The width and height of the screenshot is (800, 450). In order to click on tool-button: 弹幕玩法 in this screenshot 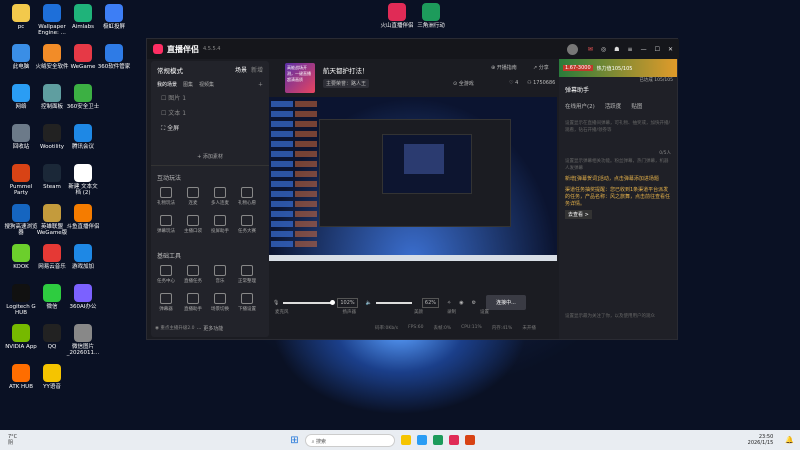, I will do `click(166, 224)`.